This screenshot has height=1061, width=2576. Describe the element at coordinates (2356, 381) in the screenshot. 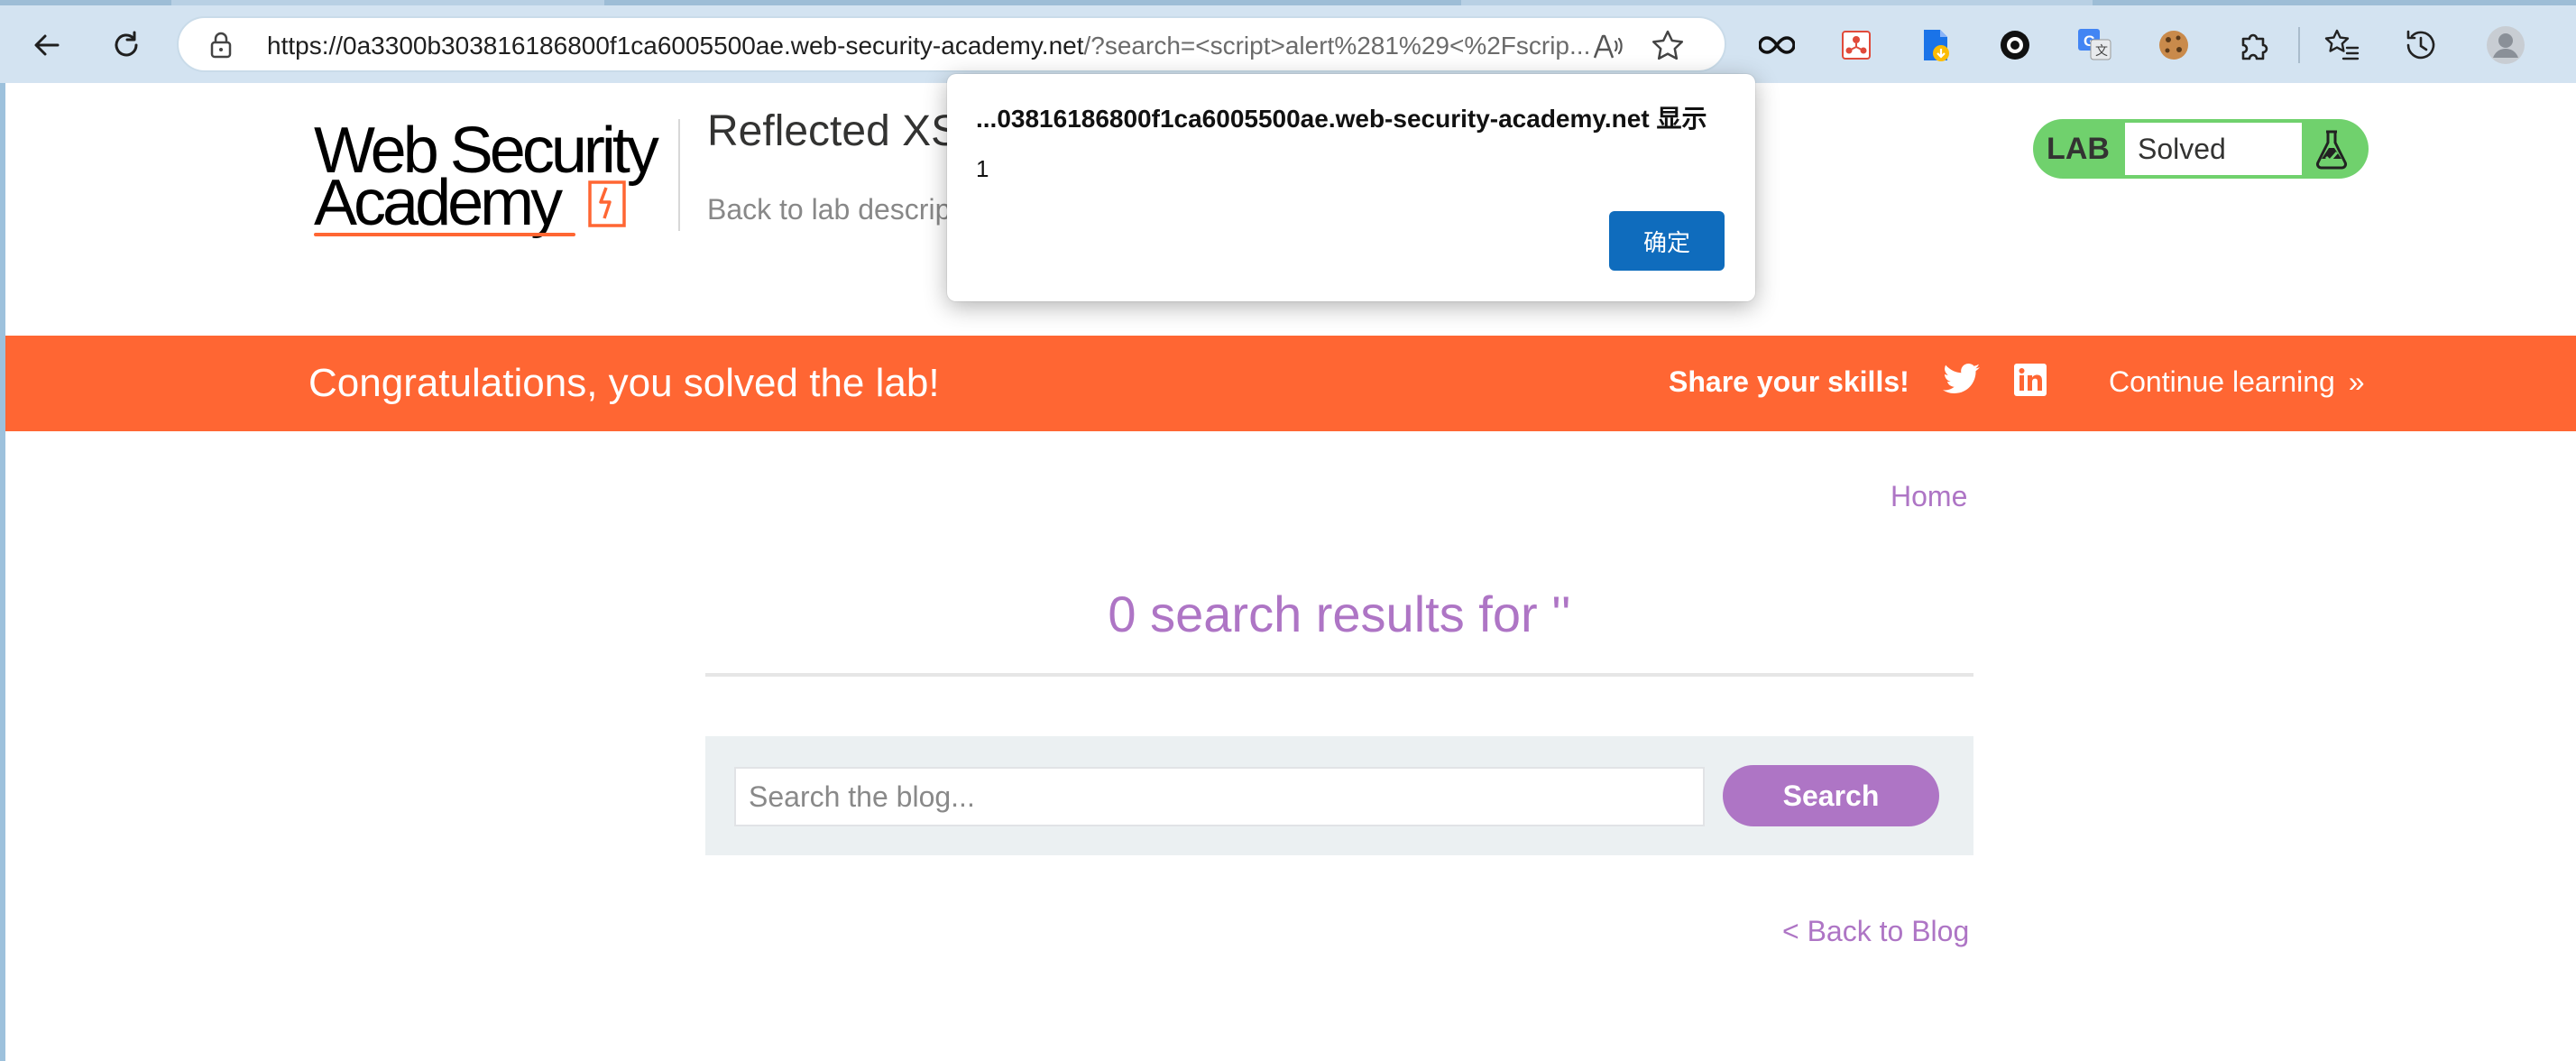

I see `double-chevron-right-icon: »` at that location.